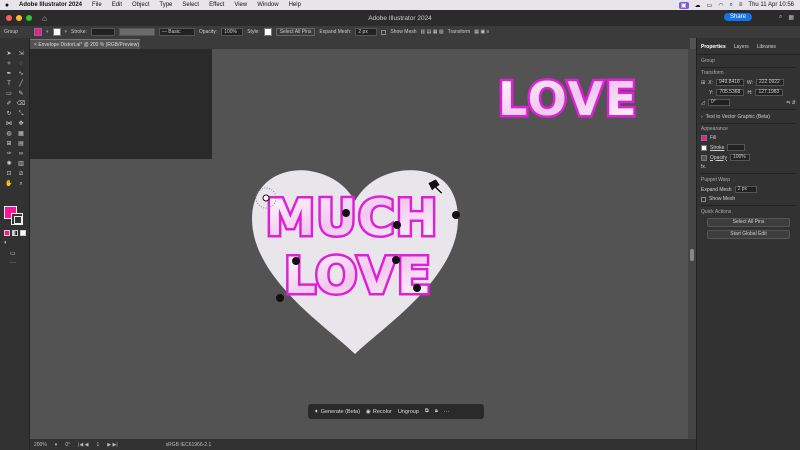 Image resolution: width=800 pixels, height=450 pixels. Describe the element at coordinates (21, 94) in the screenshot. I see `paintbrush-tool-icon: ✎` at that location.